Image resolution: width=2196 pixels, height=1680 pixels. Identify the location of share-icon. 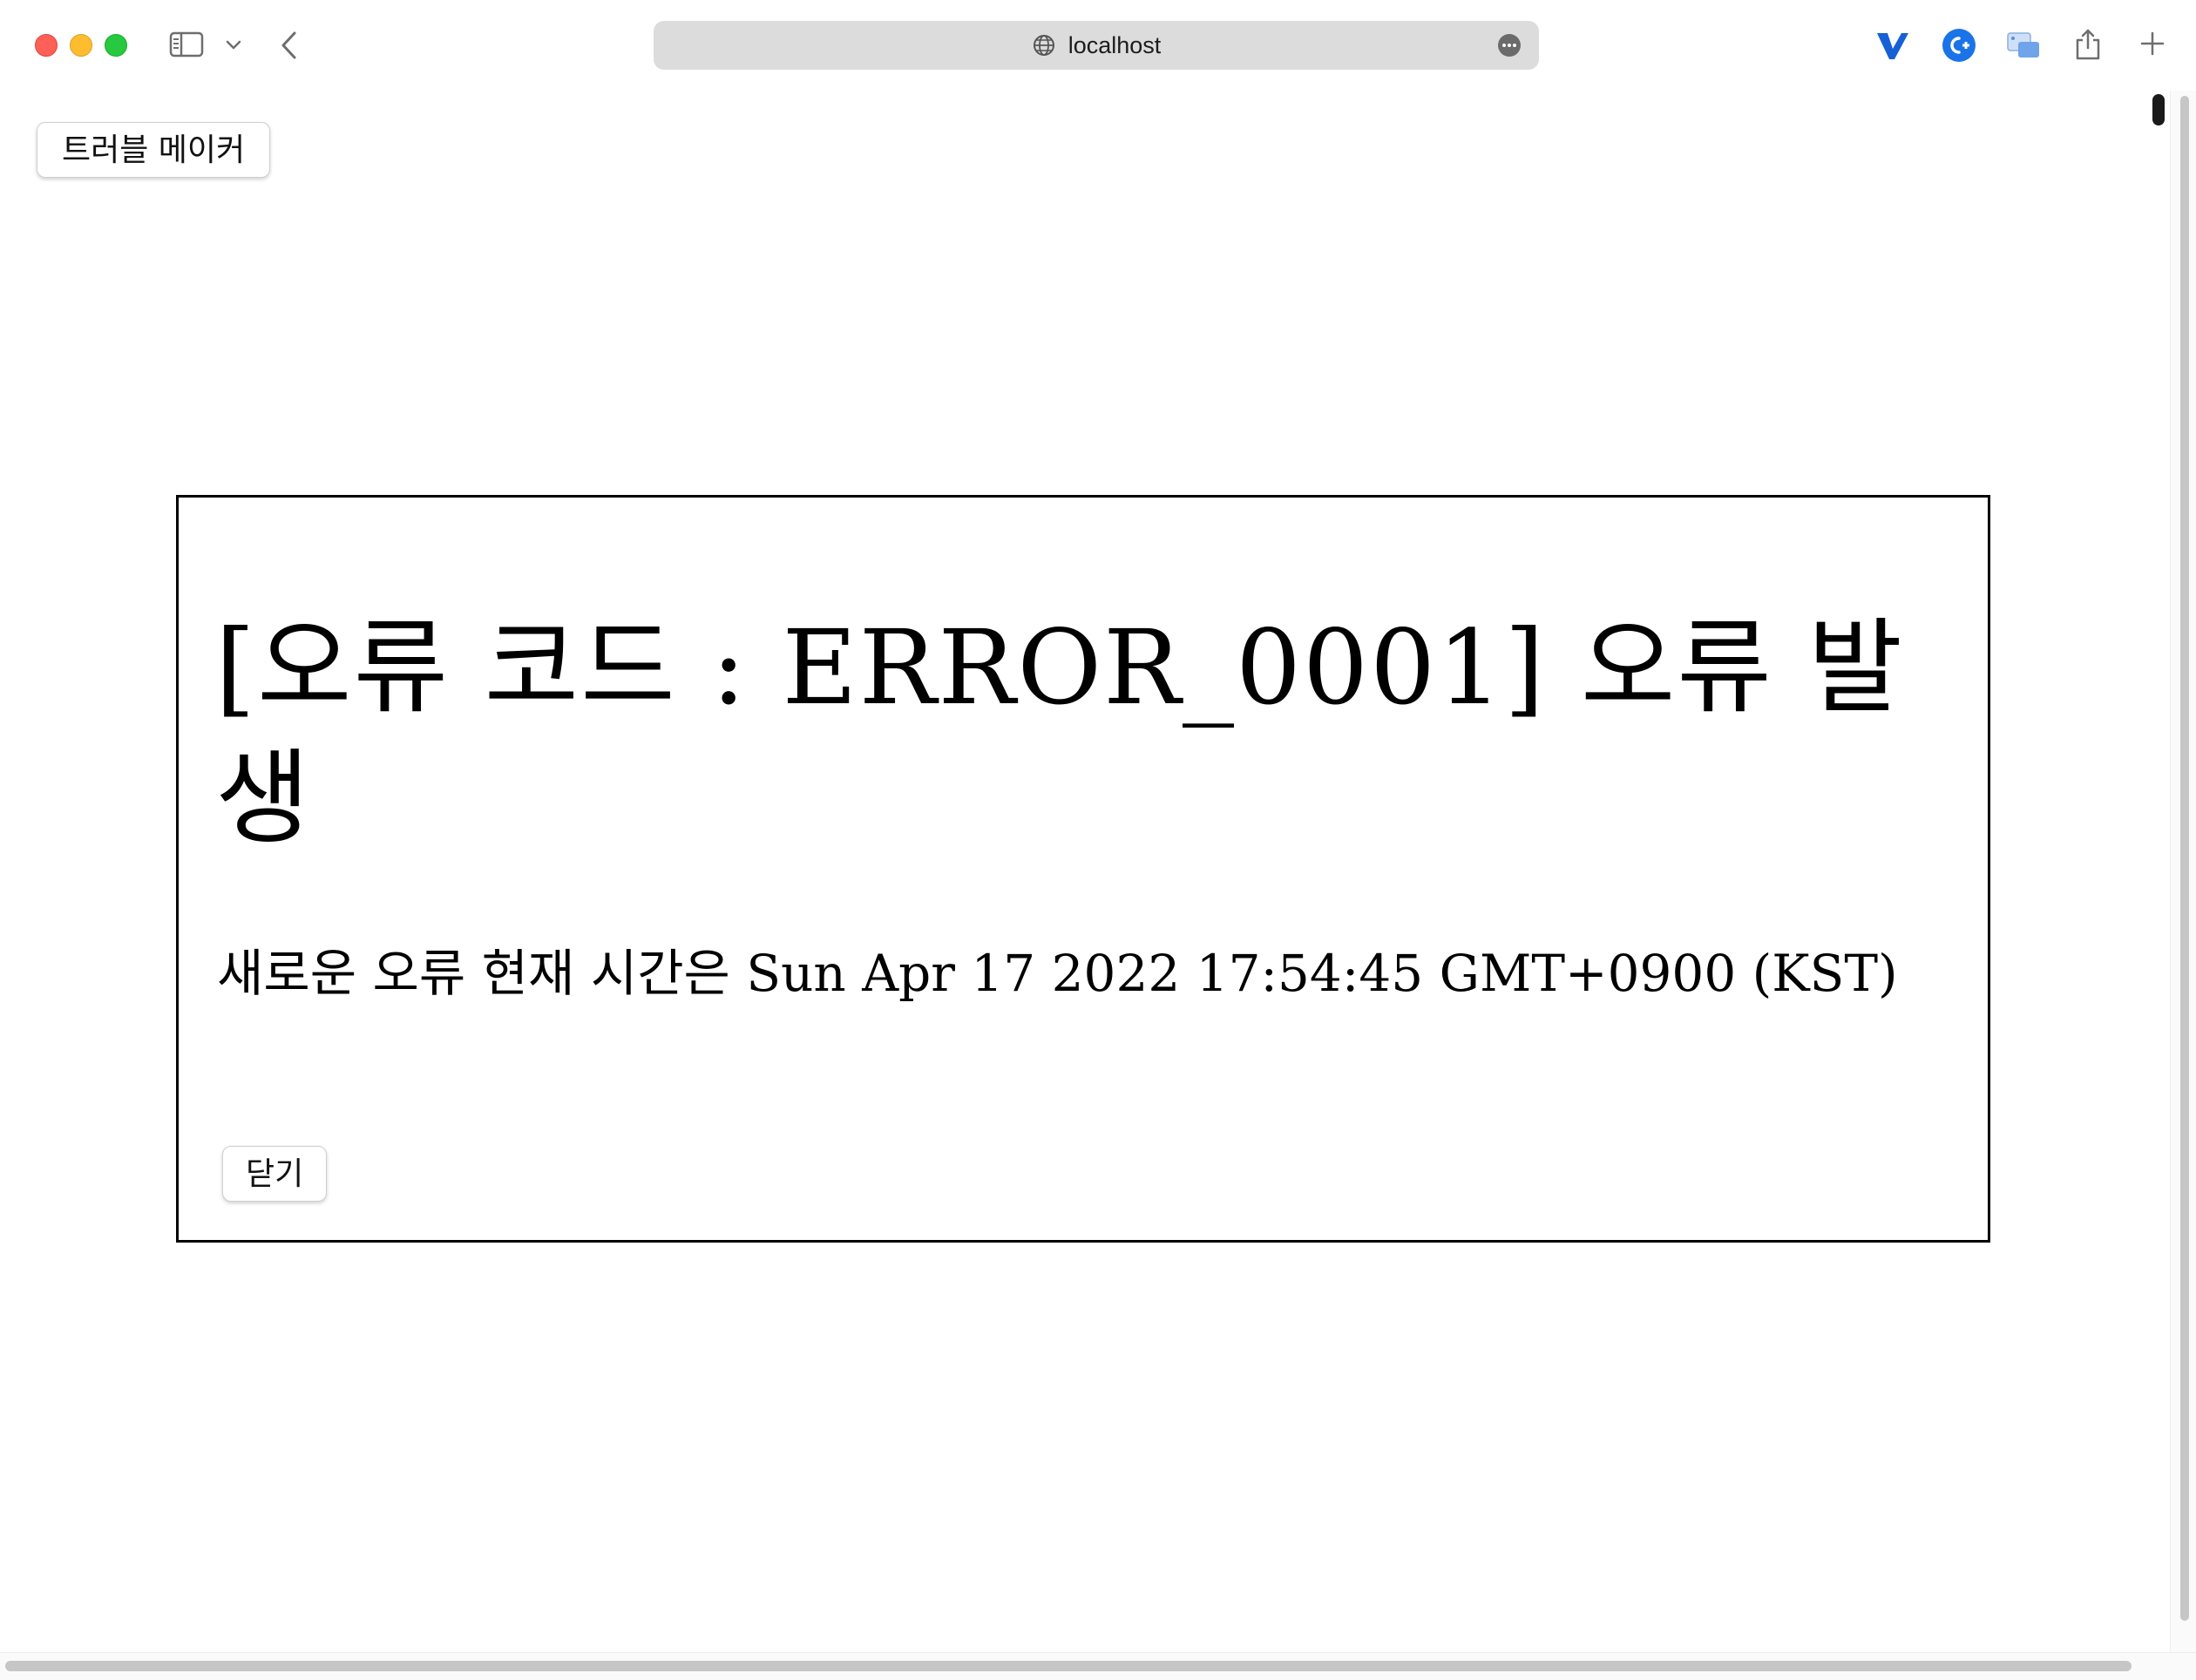
(2088, 44).